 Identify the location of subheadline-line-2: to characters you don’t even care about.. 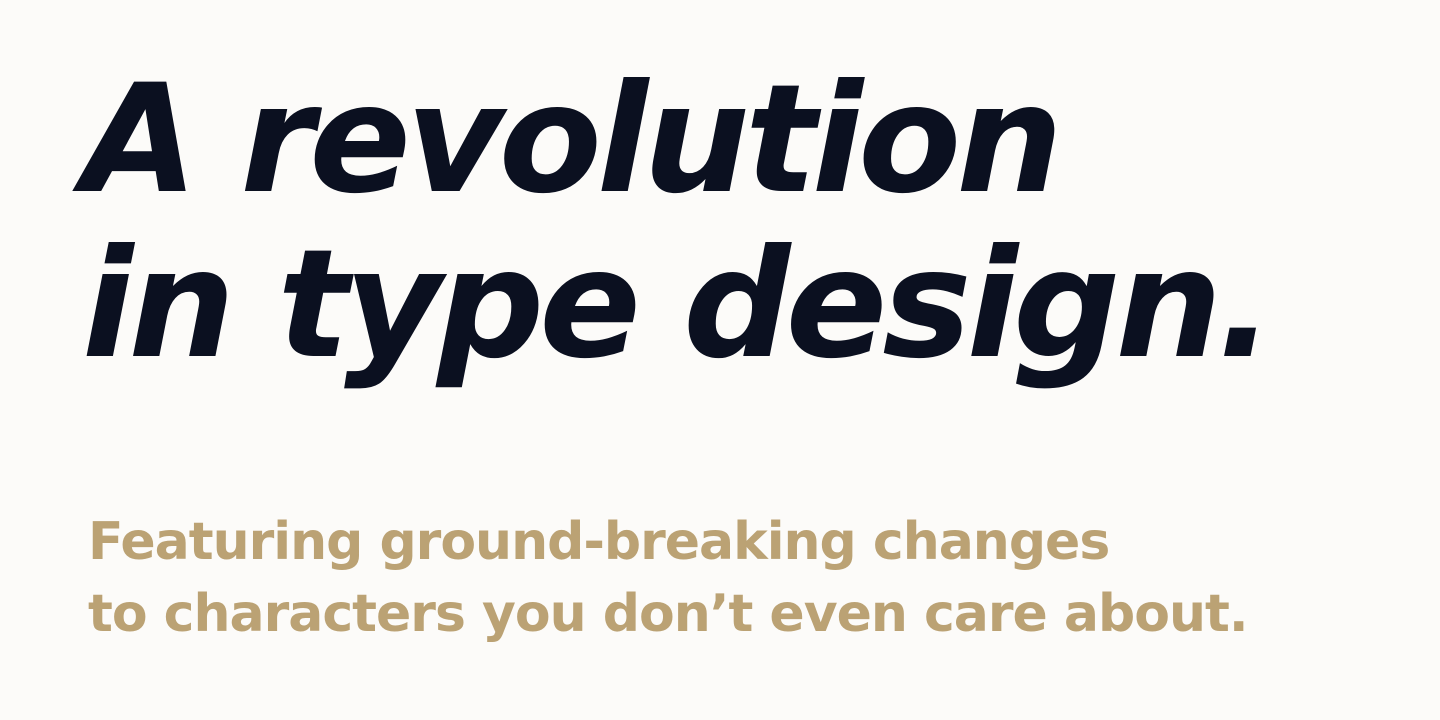
(668, 614).